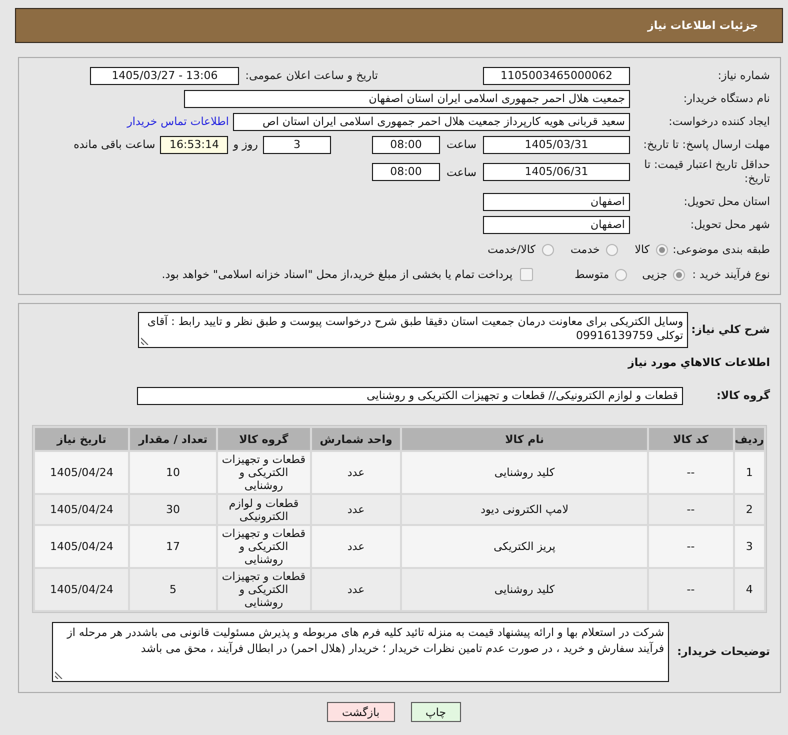 The width and height of the screenshot is (788, 735). Describe the element at coordinates (749, 589) in the screenshot. I see `table-cell: 4` at that location.